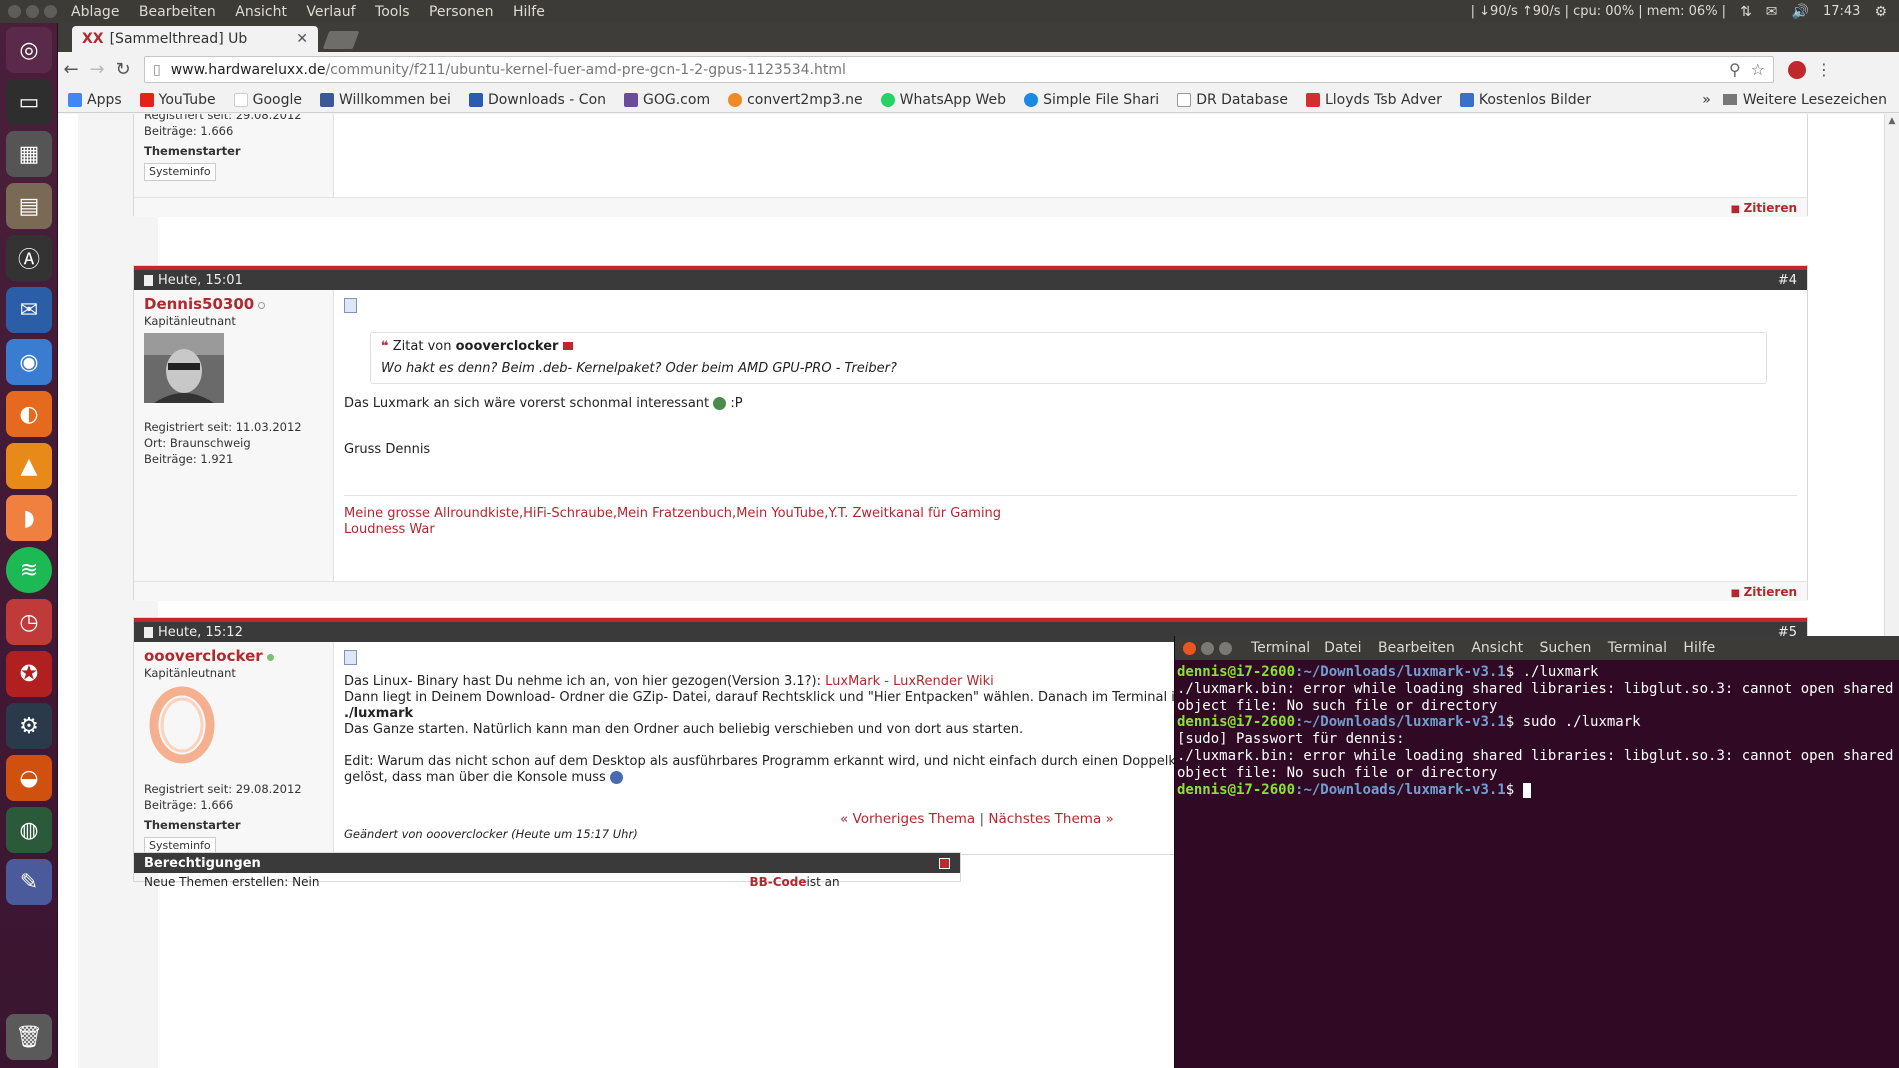 This screenshot has height=1068, width=1899. I want to click on post-greeting: Gruss Dennis, so click(387, 449).